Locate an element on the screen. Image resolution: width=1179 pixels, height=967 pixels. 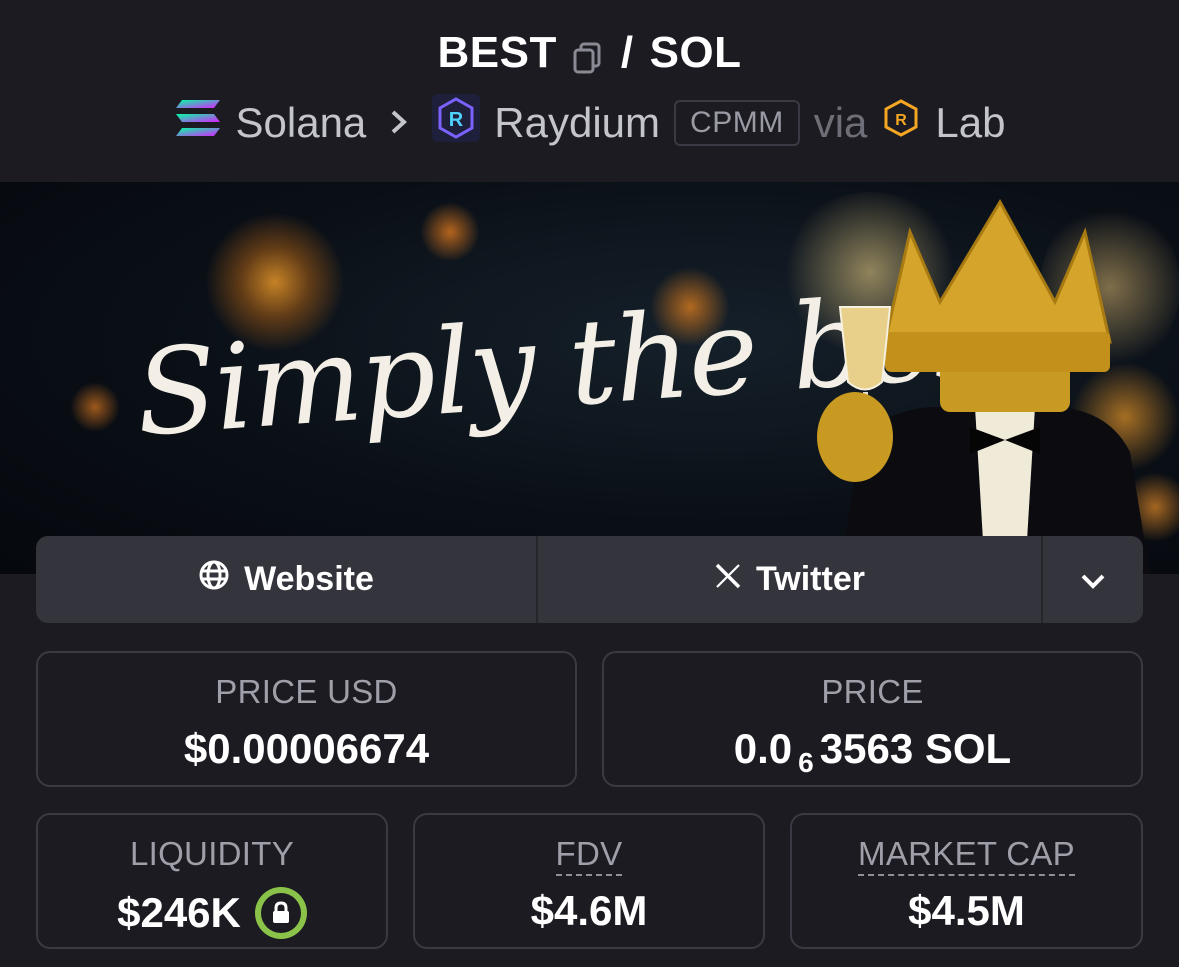
price-native-value: 0.0 6 3563 SOL is located at coordinates (872, 751).